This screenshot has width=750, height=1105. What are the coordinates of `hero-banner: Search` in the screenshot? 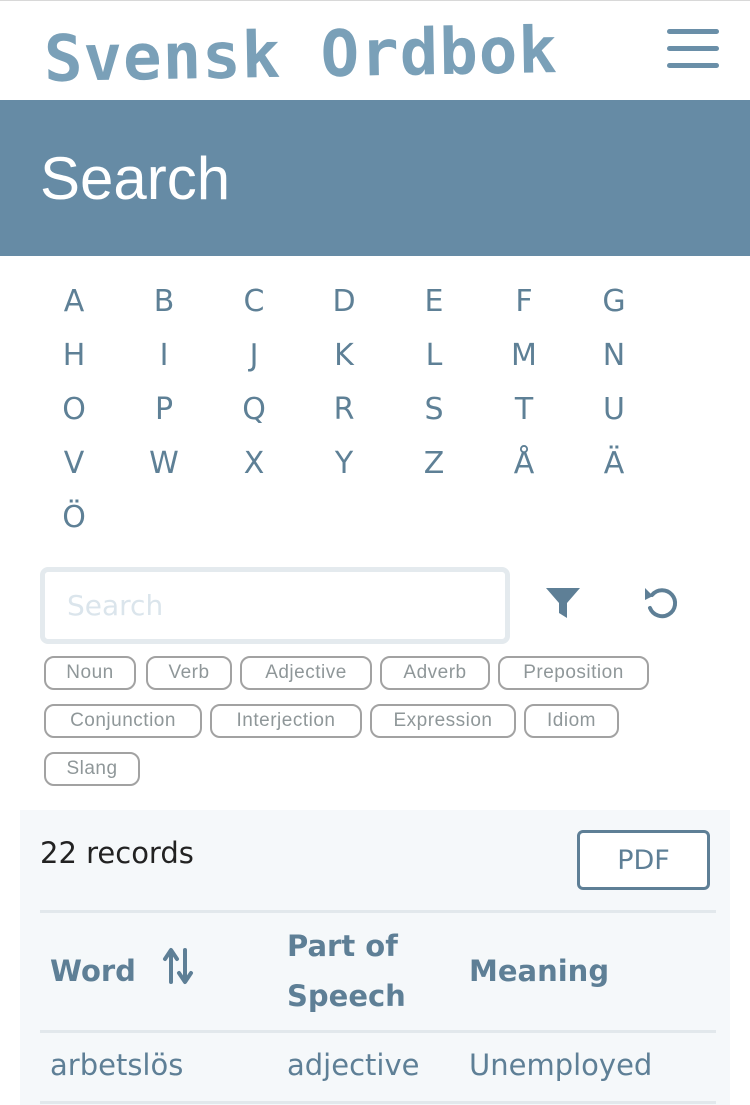 It's located at (375, 178).